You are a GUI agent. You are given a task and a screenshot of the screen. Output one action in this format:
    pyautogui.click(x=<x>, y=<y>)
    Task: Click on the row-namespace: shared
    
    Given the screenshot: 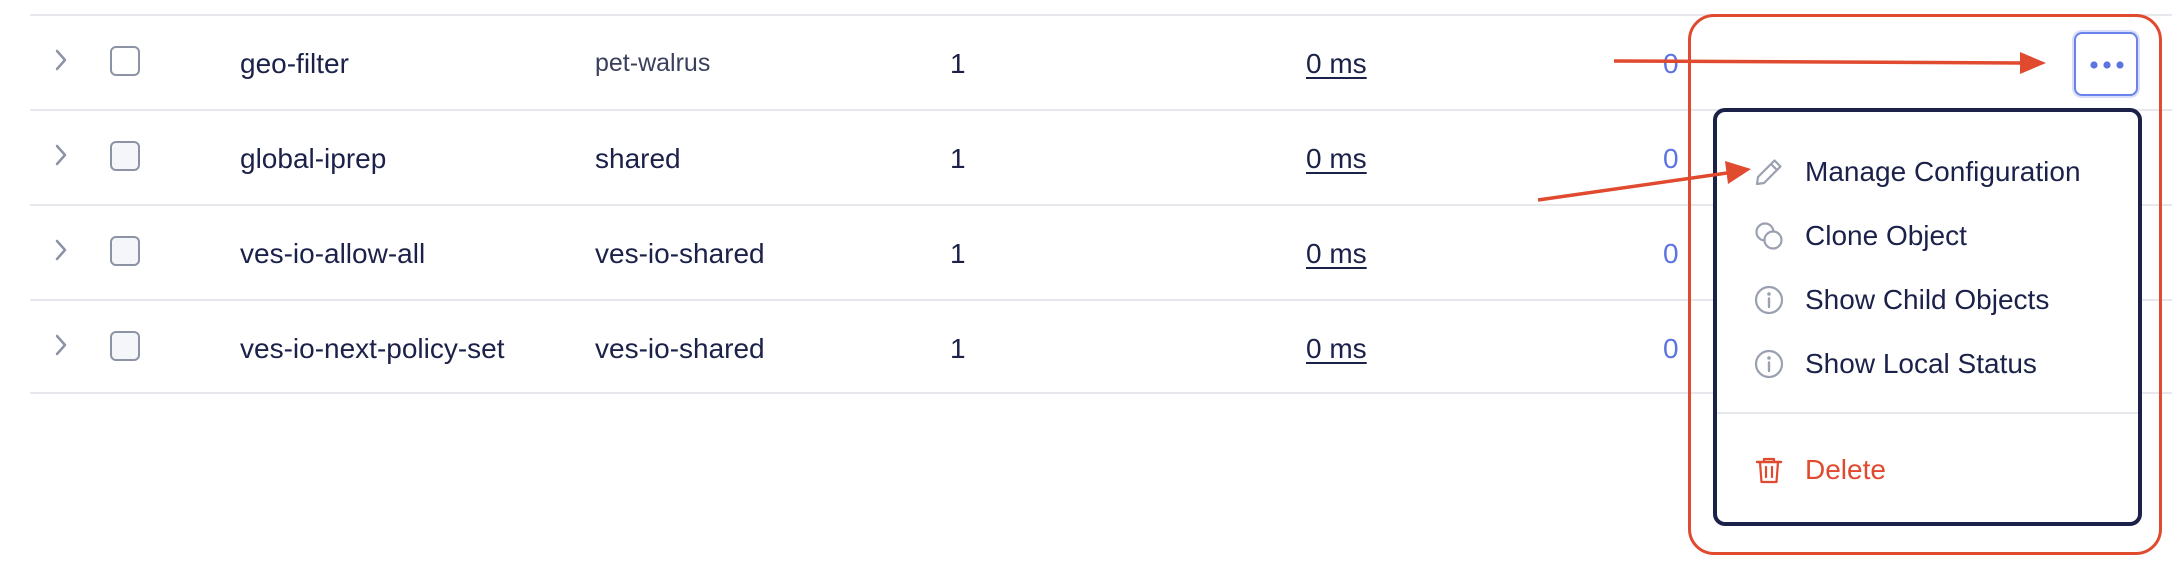 What is the action you would take?
    pyautogui.click(x=638, y=158)
    